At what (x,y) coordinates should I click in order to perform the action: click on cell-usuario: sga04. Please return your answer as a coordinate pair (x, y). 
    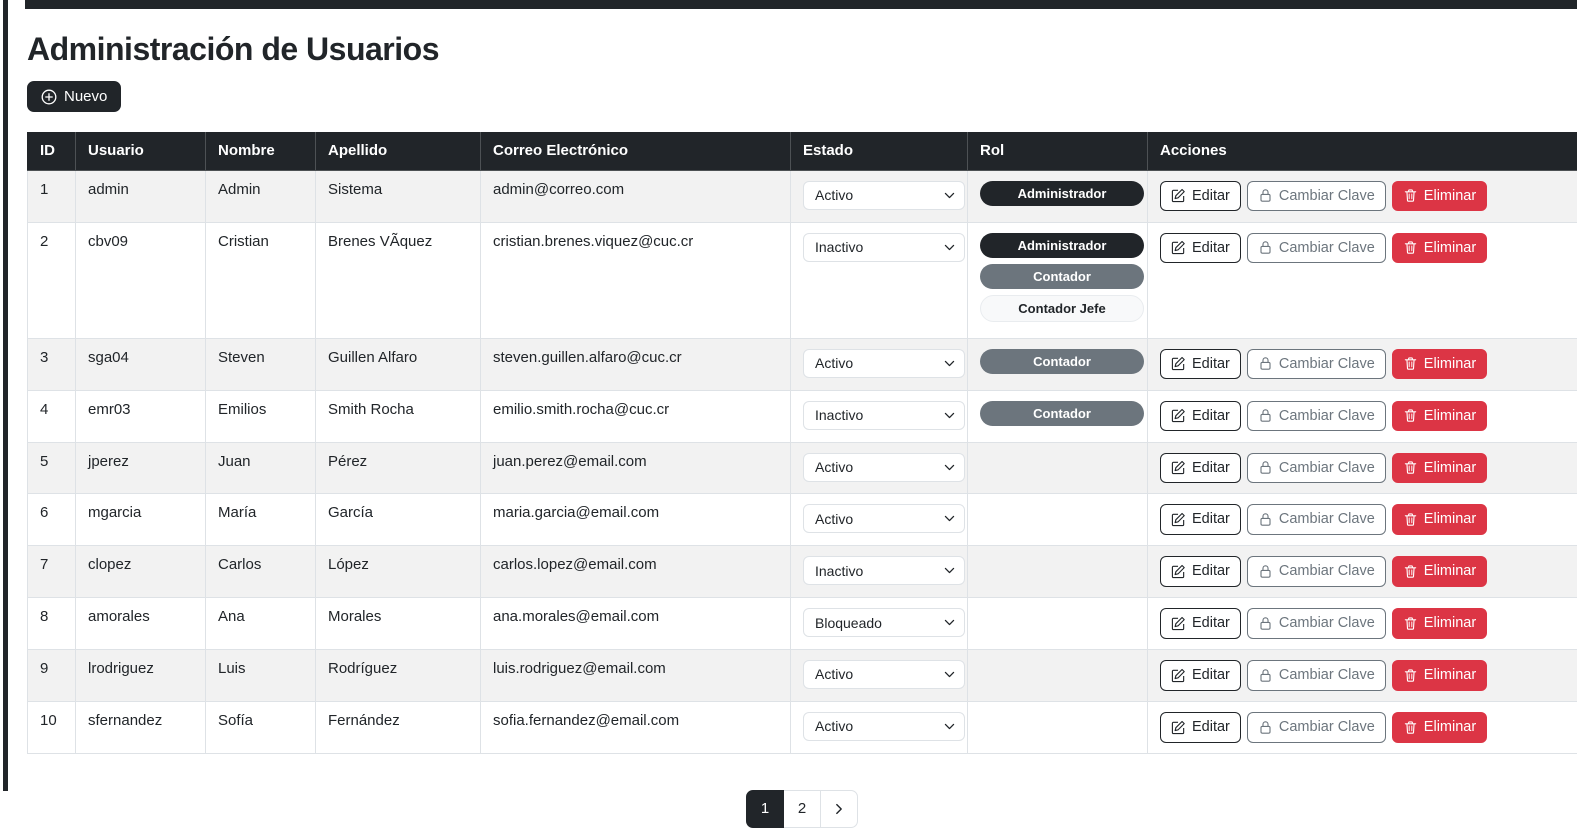
    Looking at the image, I should click on (141, 364).